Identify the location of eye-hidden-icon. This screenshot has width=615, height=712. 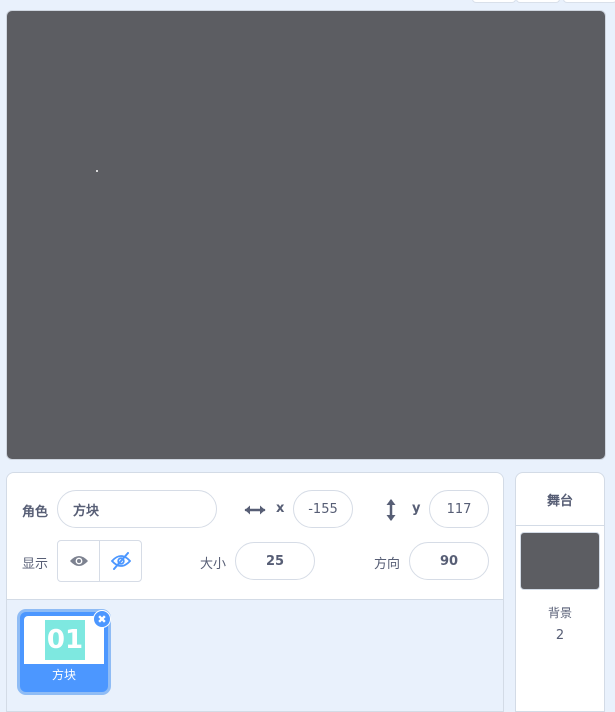
(120, 561).